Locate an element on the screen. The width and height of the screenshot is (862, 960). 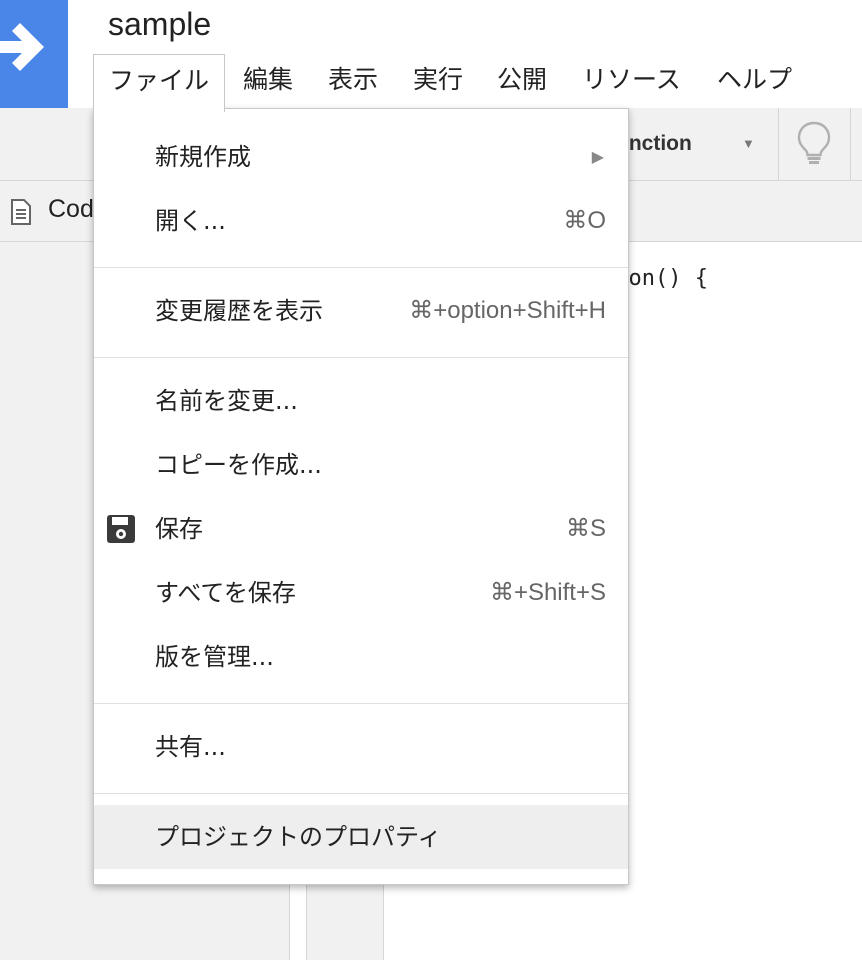
menu-item-shortcut: ⌘O is located at coordinates (584, 220).